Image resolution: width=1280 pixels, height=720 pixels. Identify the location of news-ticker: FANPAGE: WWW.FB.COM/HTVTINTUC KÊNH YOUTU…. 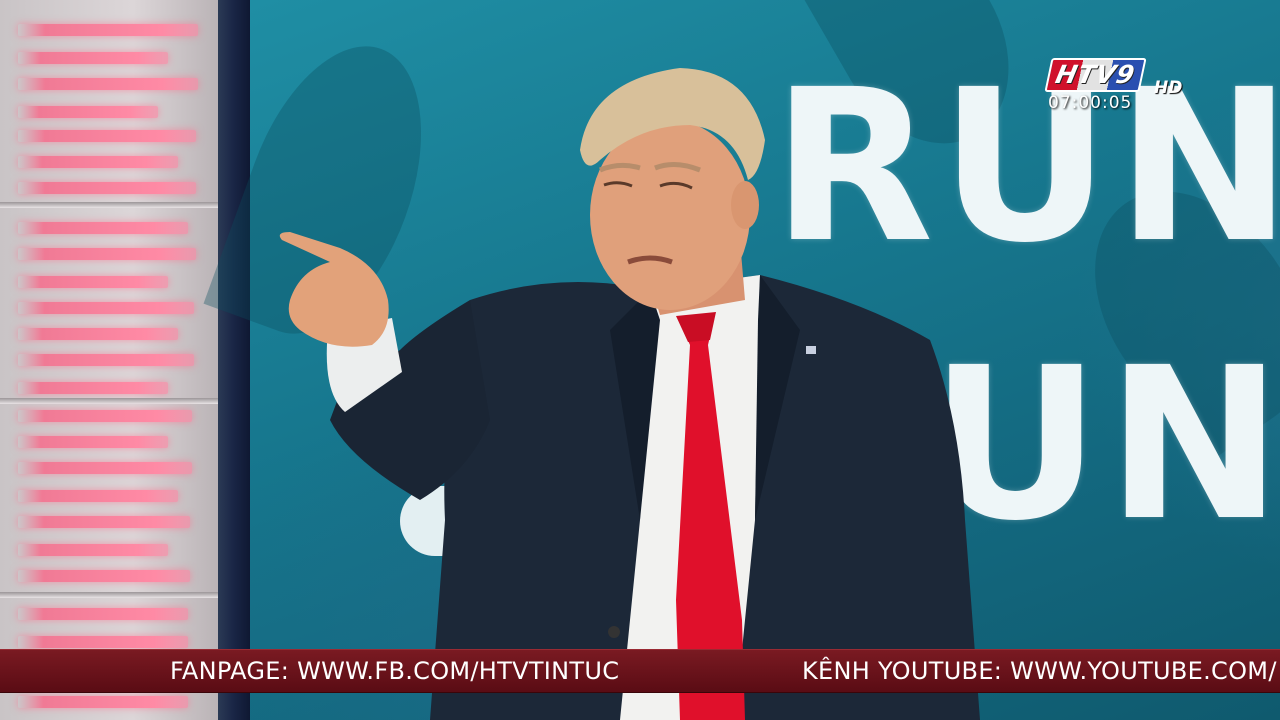
(640, 671).